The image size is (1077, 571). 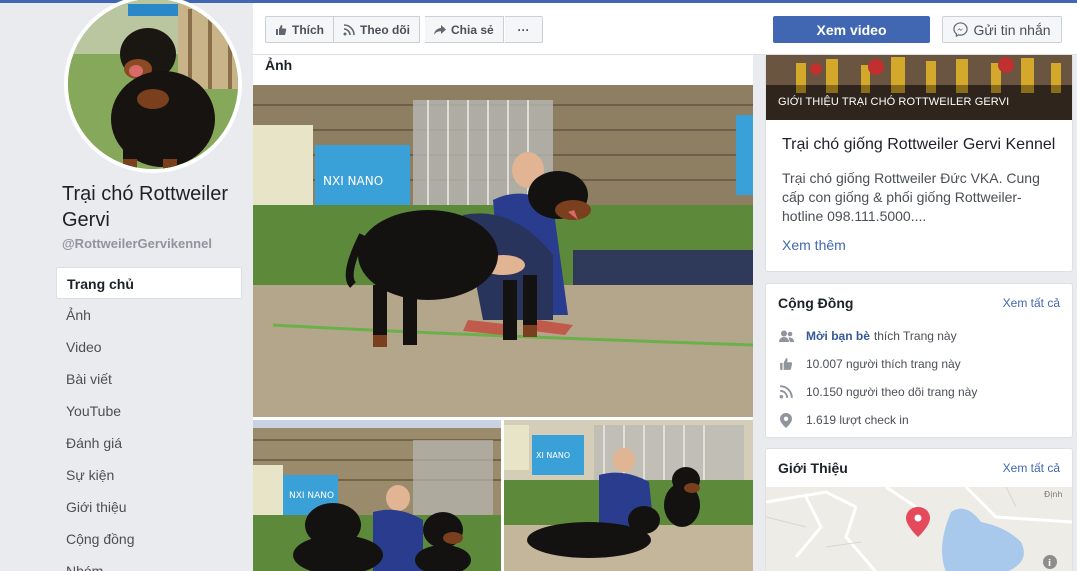 What do you see at coordinates (137, 243) in the screenshot?
I see `page-handle: @RottweilerGervikennel` at bounding box center [137, 243].